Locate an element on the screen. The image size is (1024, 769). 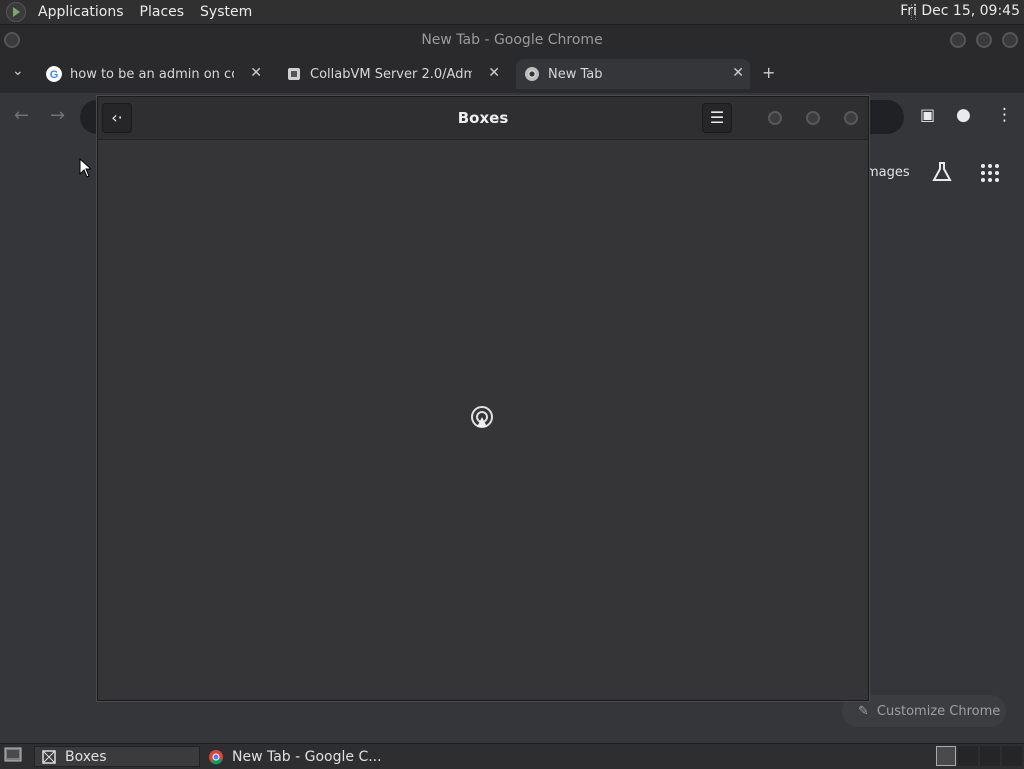
boxes-headerbar: Boxes ‹· ☰ is located at coordinates (483, 118).